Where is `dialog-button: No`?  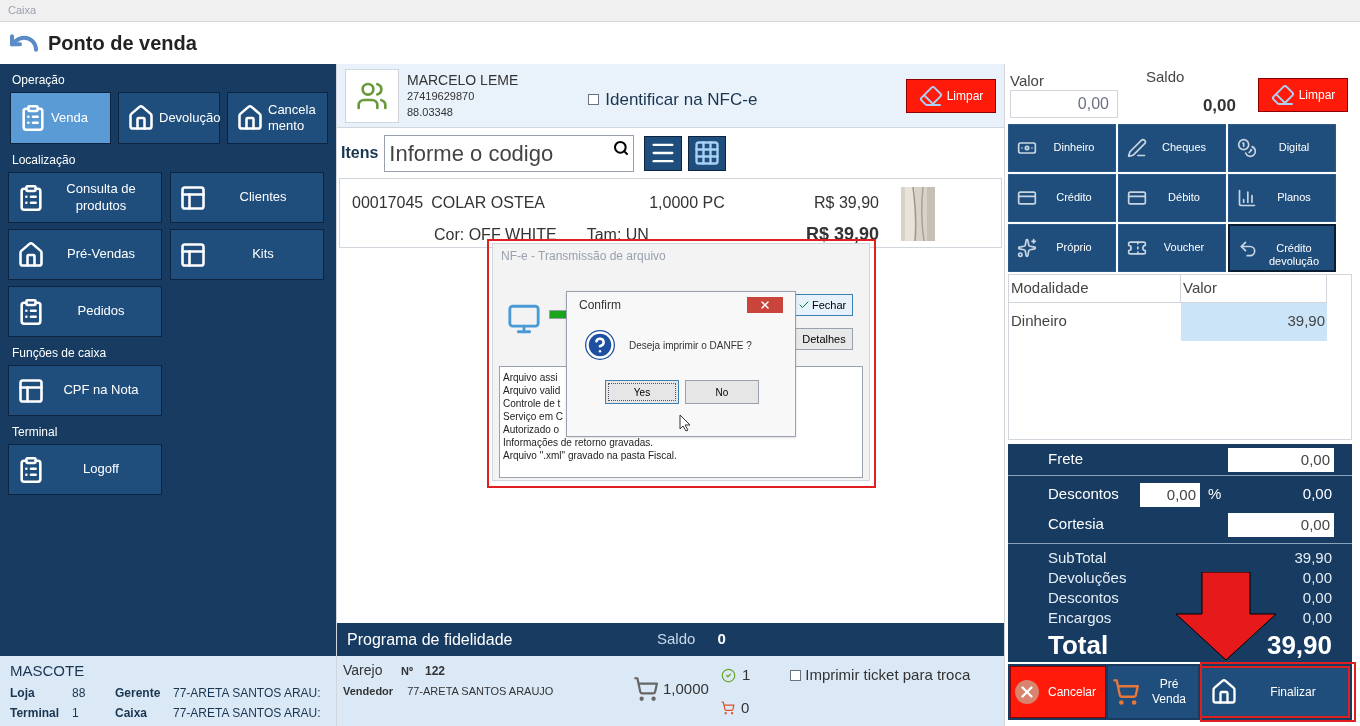 dialog-button: No is located at coordinates (722, 392).